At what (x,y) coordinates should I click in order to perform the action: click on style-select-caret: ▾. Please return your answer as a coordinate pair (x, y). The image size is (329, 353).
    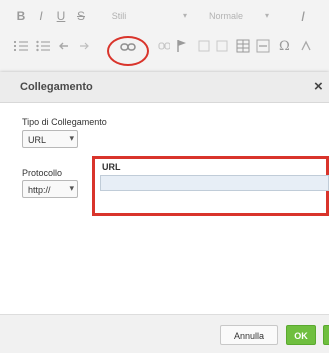
    Looking at the image, I should click on (185, 16).